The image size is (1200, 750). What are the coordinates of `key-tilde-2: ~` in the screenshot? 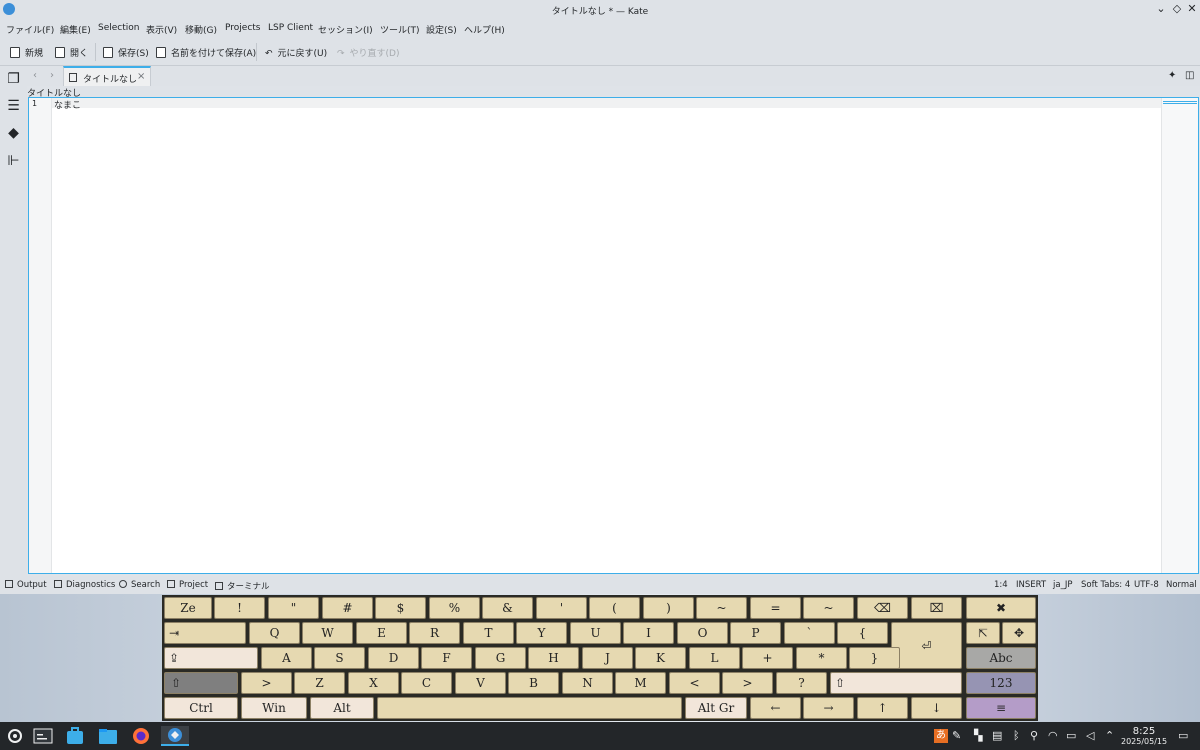 It's located at (828, 608).